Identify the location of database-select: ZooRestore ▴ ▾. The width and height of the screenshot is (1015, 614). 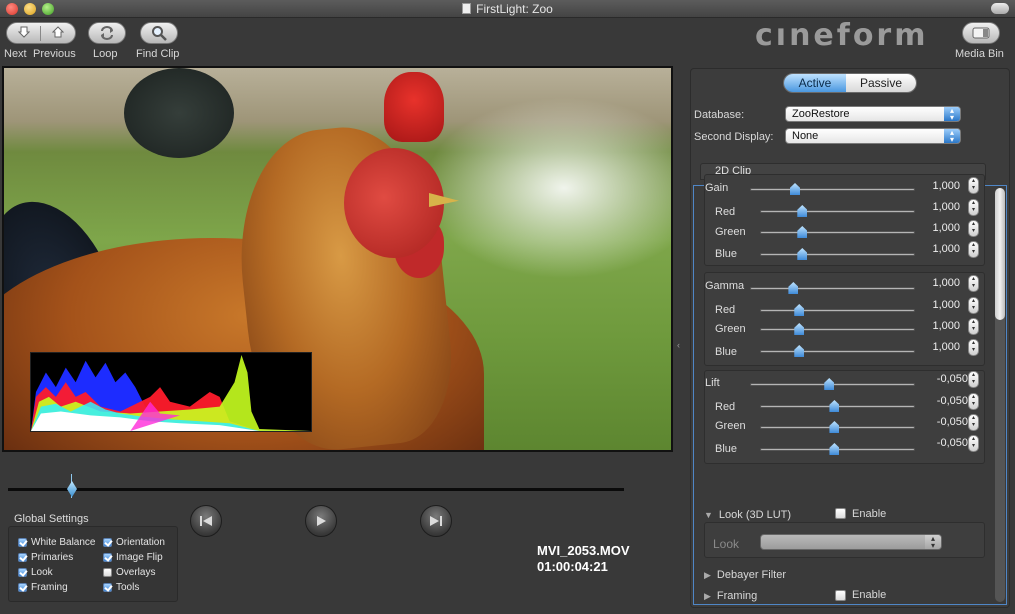
(873, 114).